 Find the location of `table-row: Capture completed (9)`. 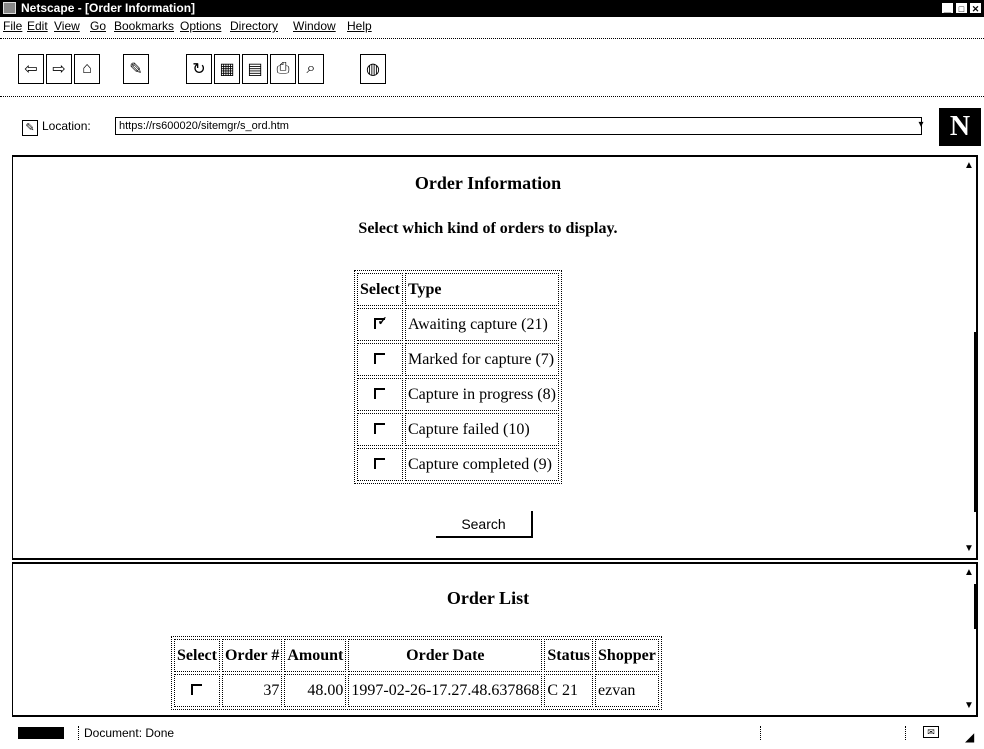

table-row: Capture completed (9) is located at coordinates (458, 464).